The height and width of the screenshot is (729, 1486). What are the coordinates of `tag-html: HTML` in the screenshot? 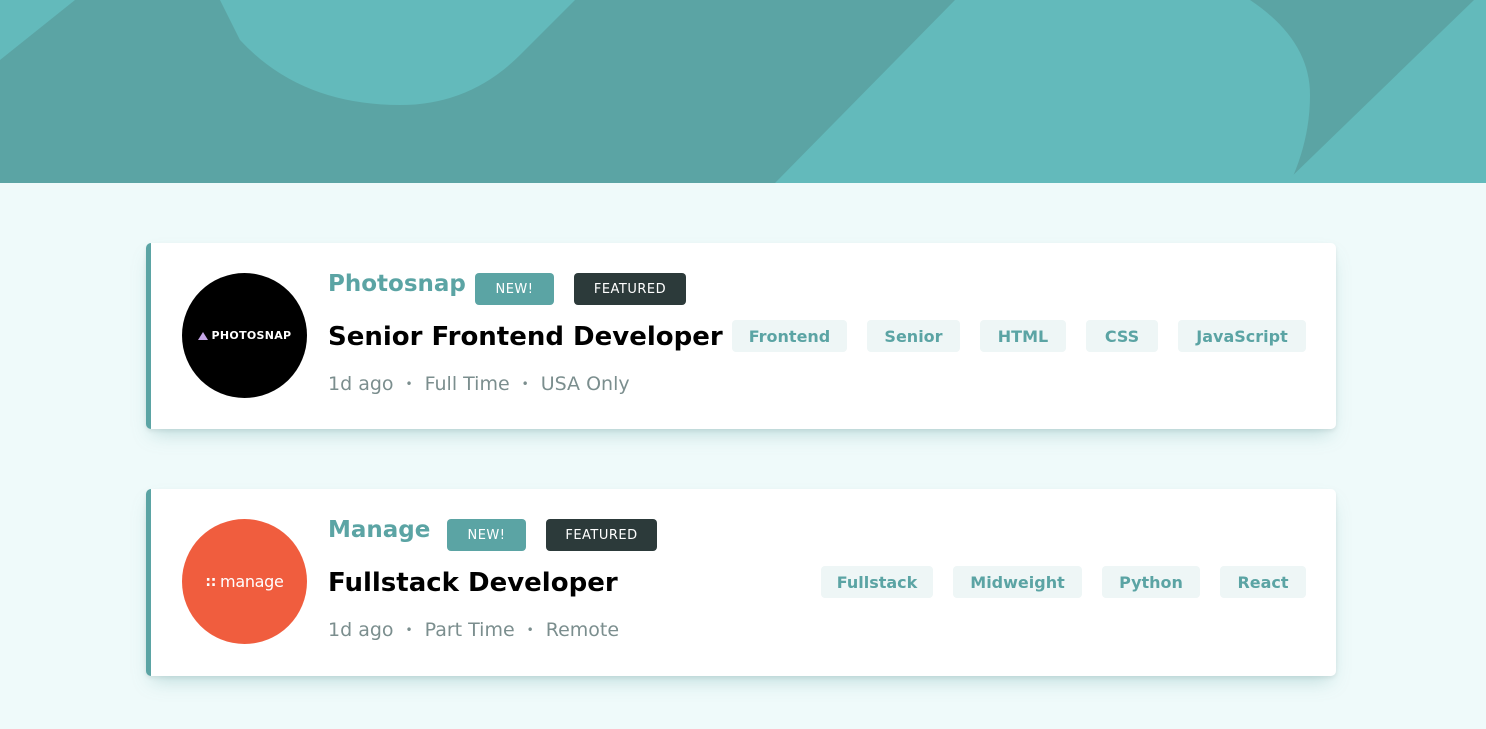 It's located at (1023, 336).